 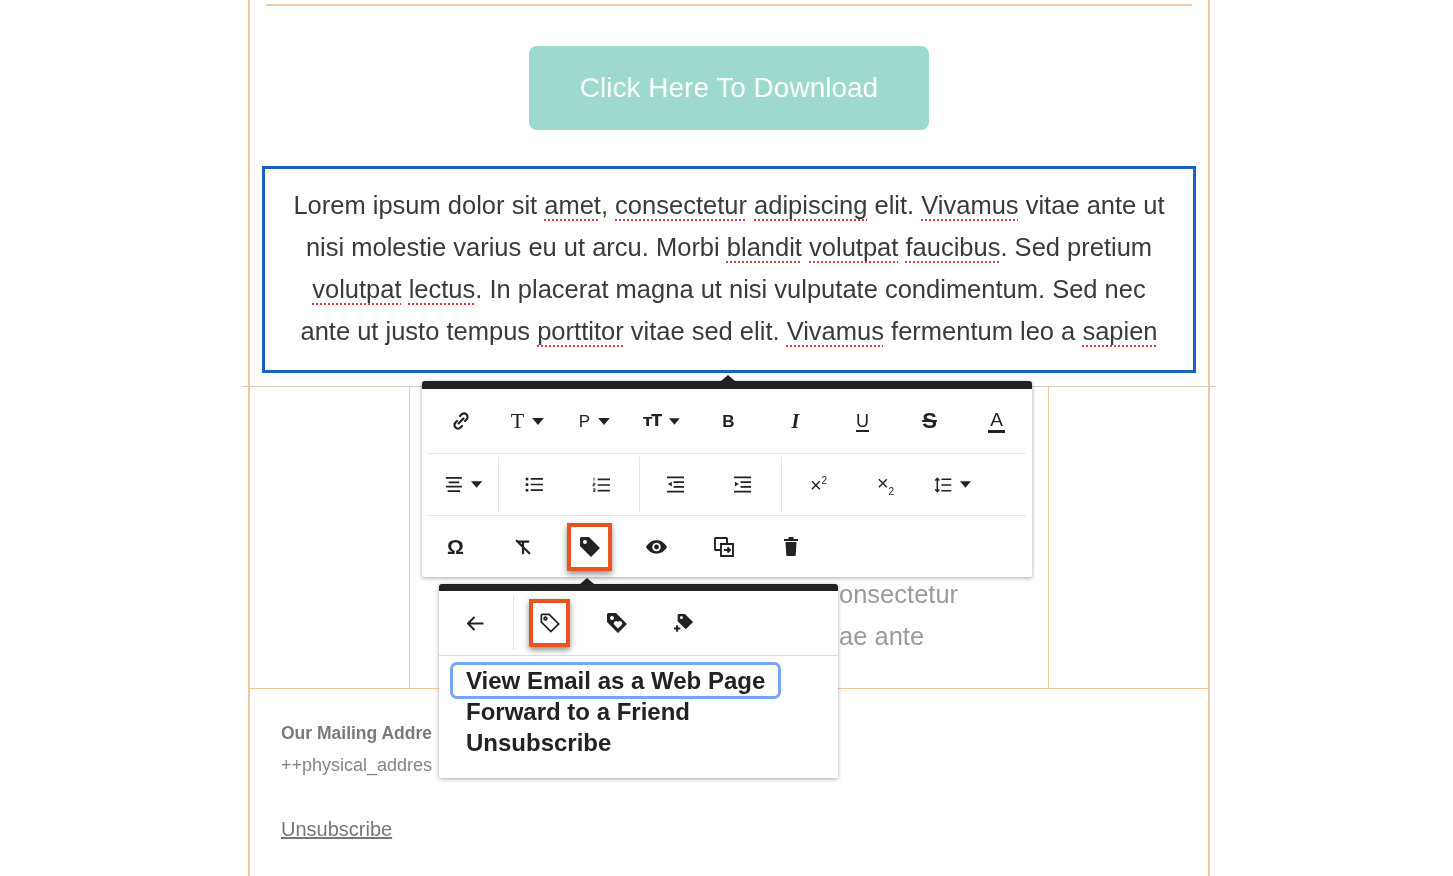 What do you see at coordinates (899, 594) in the screenshot?
I see `paragraph-fragment: onsectetur` at bounding box center [899, 594].